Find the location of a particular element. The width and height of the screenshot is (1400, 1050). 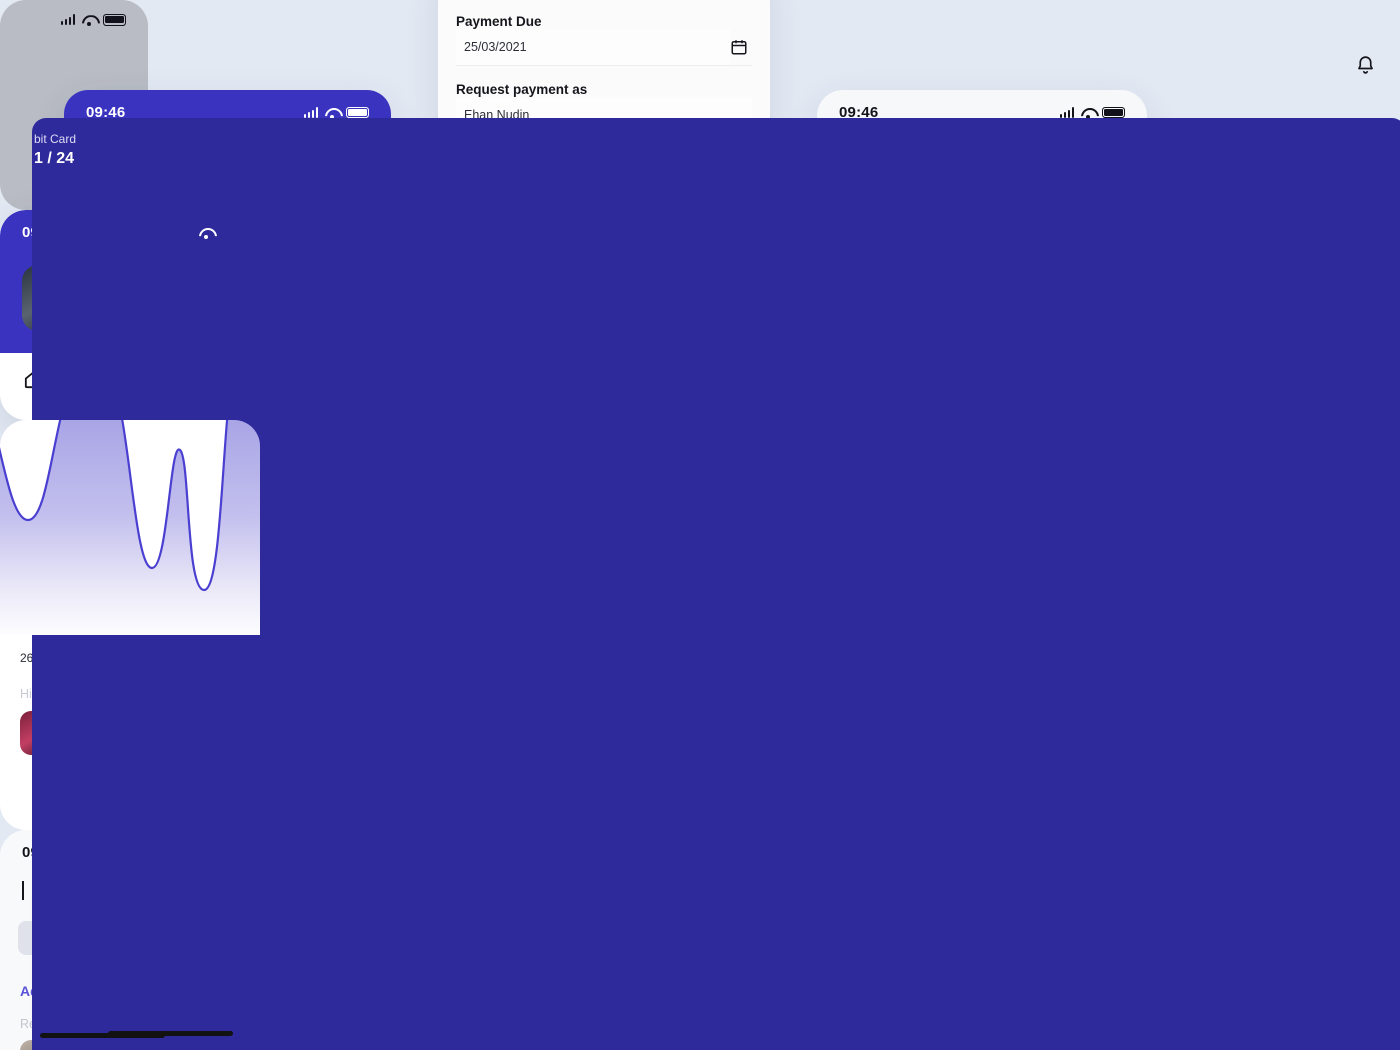

request-as-label: Request payment as is located at coordinates (522, 89).